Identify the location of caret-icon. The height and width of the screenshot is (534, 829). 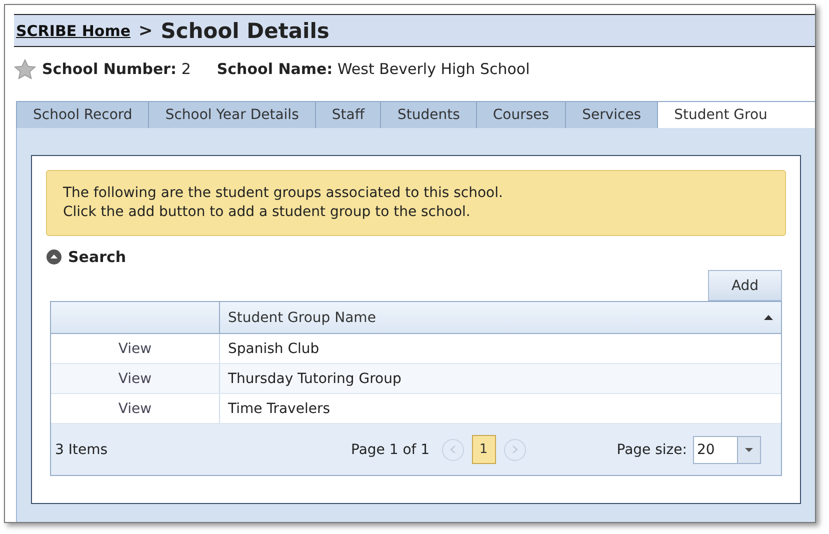
(748, 449).